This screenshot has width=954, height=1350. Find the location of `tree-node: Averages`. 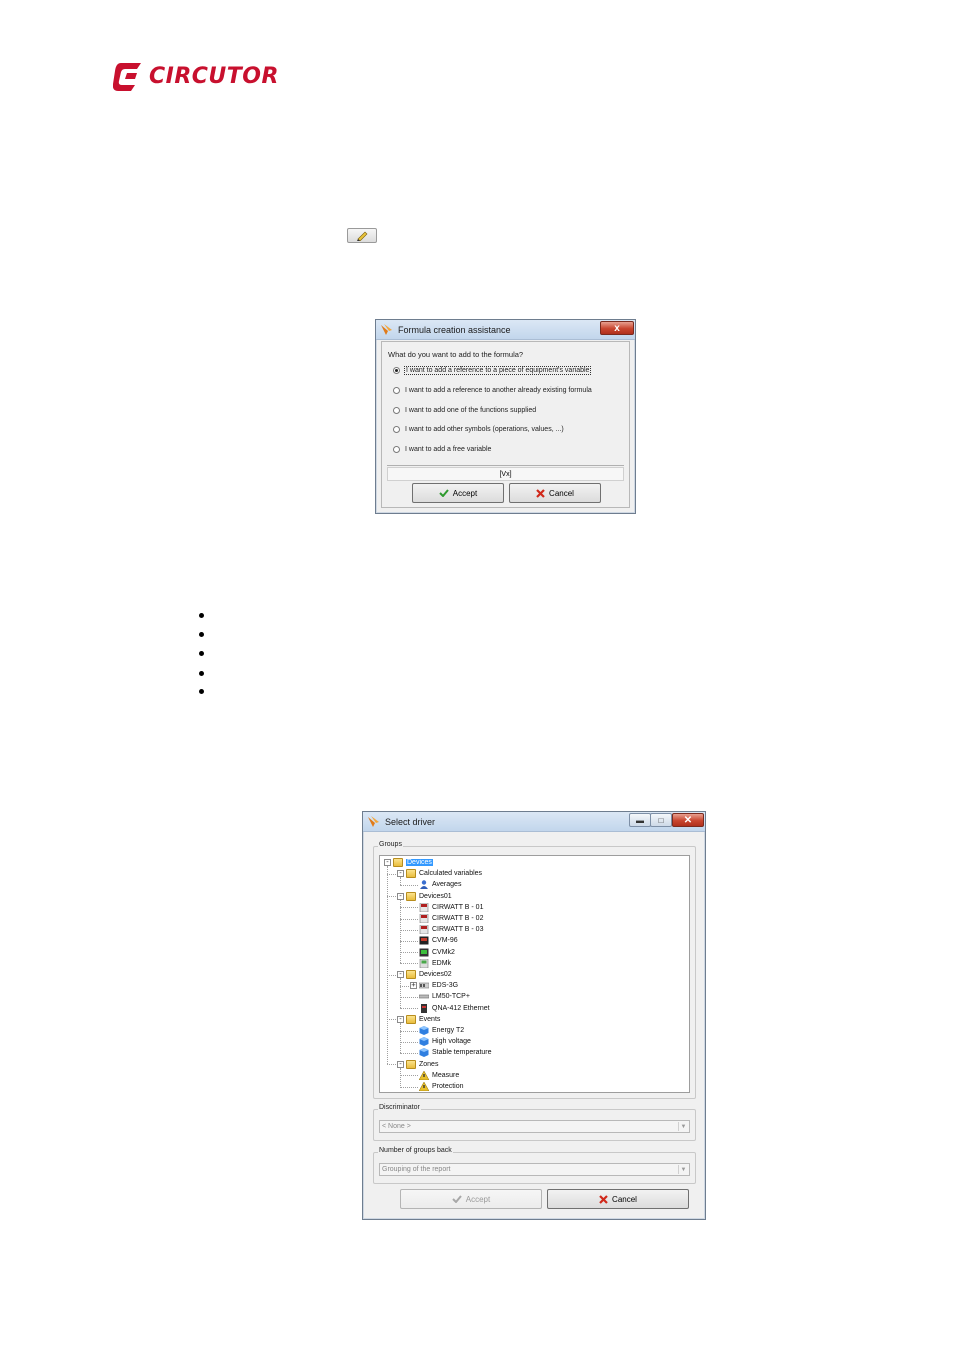

tree-node: Averages is located at coordinates (440, 884).